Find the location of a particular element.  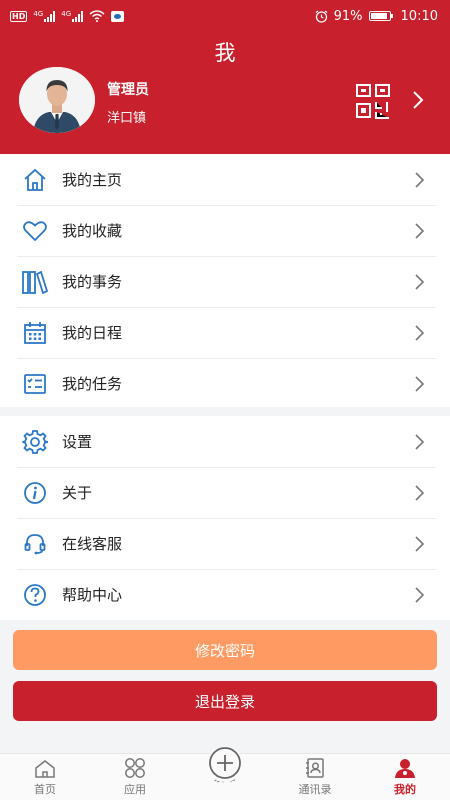

info-icon is located at coordinates (35, 493).